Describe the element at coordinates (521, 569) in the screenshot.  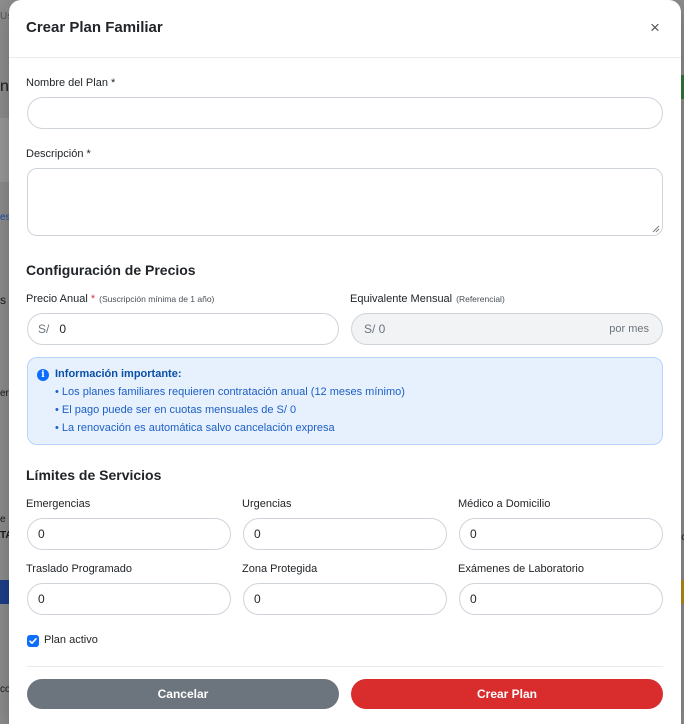
I see `limit-label-examenes-laboratorio: Exámenes de Laboratorio` at that location.